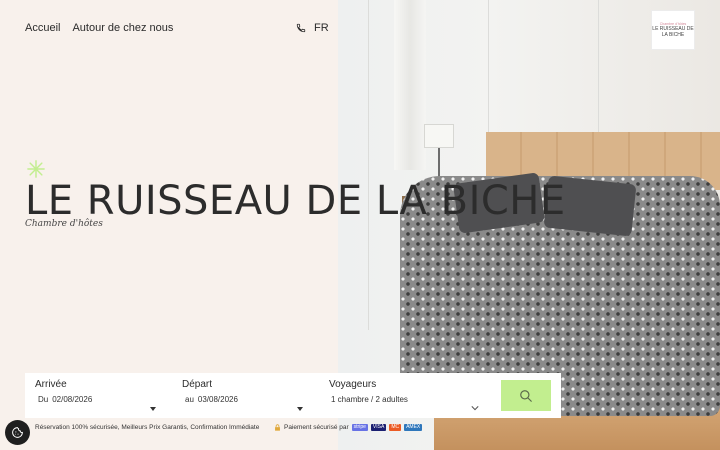  What do you see at coordinates (300, 409) in the screenshot?
I see `departure-dropdown-icon` at bounding box center [300, 409].